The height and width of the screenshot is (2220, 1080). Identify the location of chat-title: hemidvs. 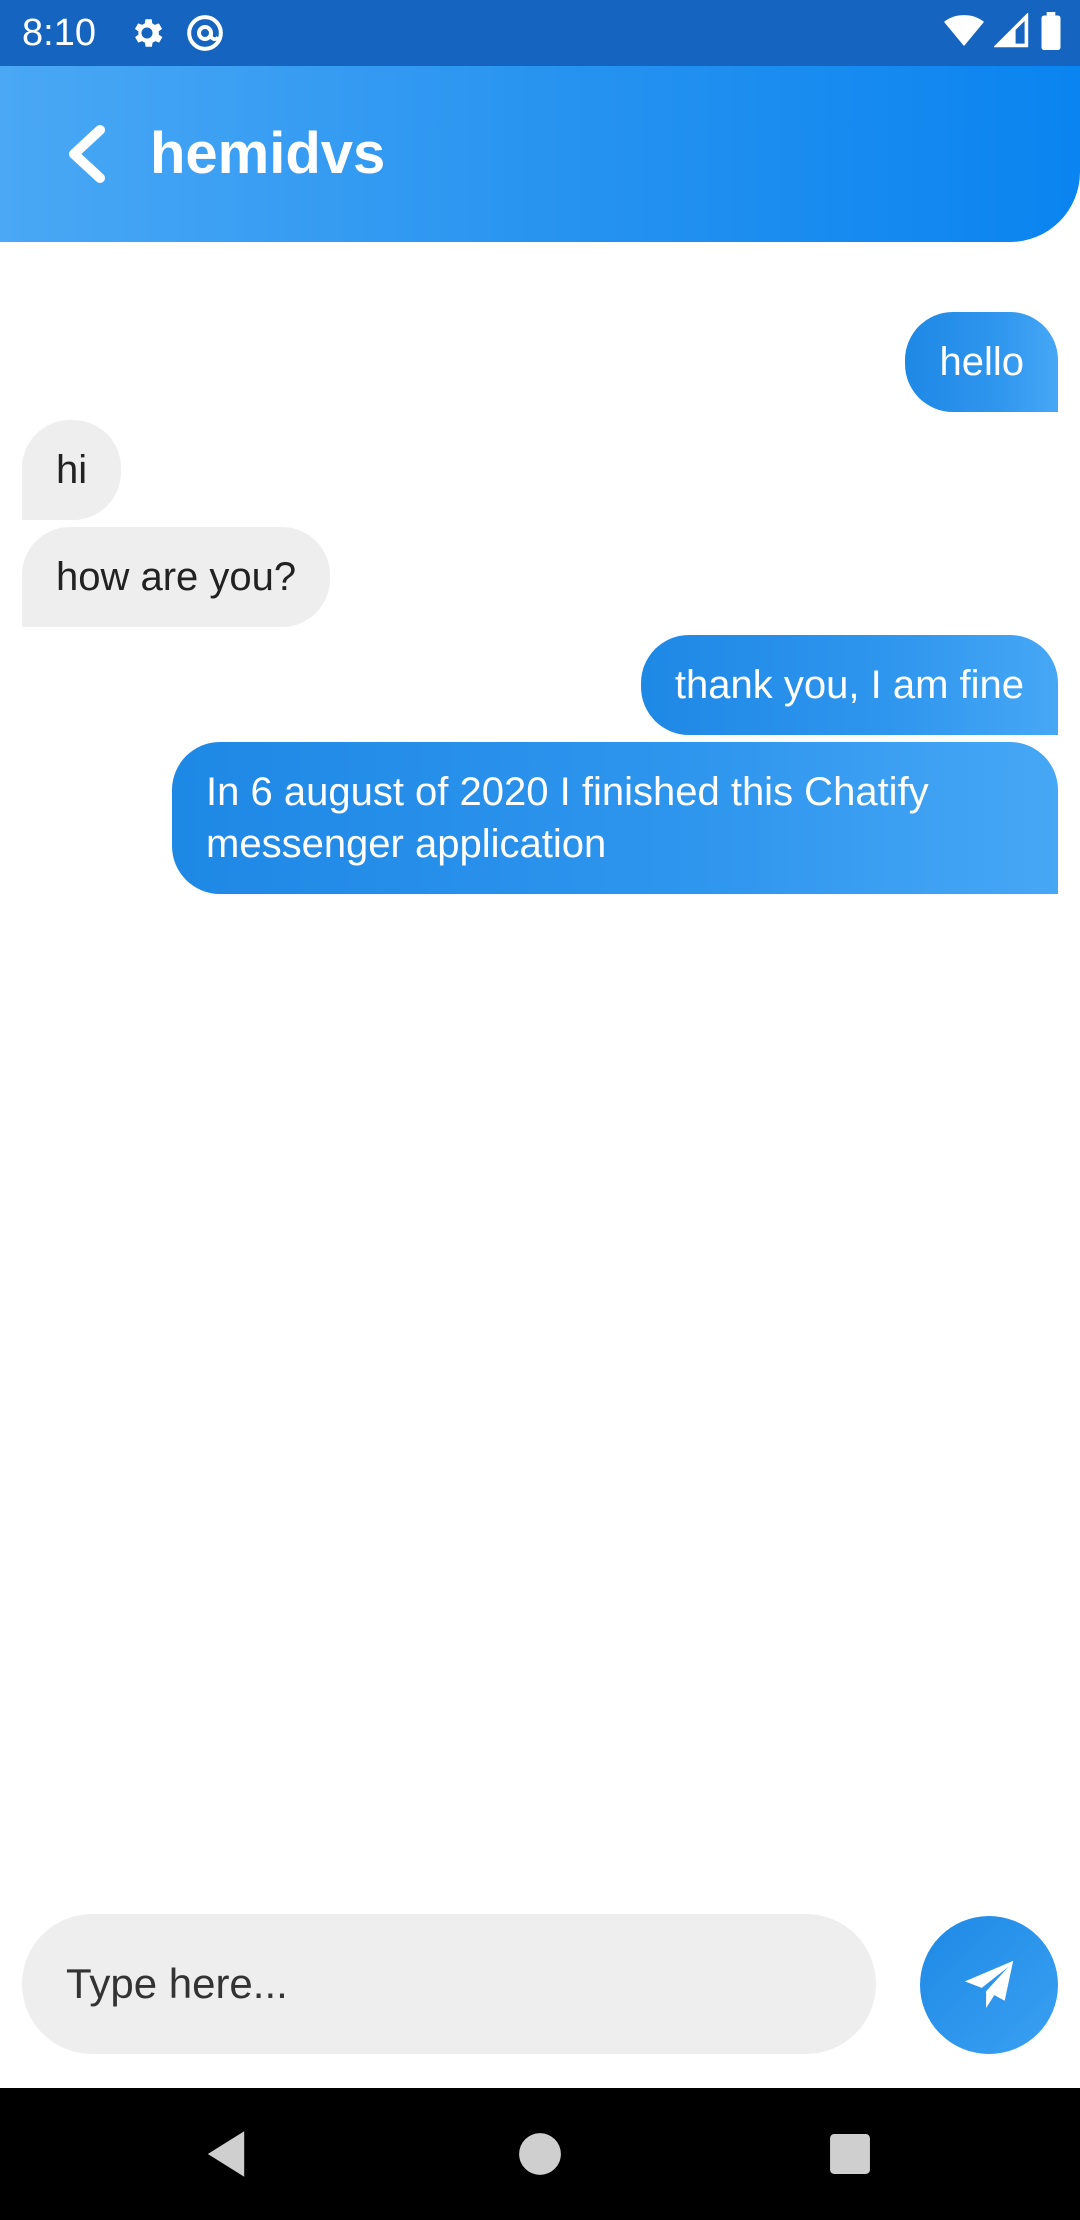
(268, 153).